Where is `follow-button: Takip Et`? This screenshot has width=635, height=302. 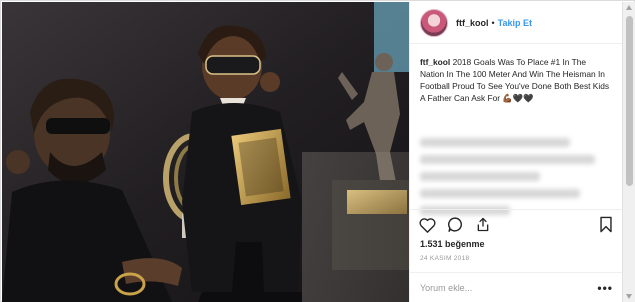
follow-button: Takip Et is located at coordinates (515, 23).